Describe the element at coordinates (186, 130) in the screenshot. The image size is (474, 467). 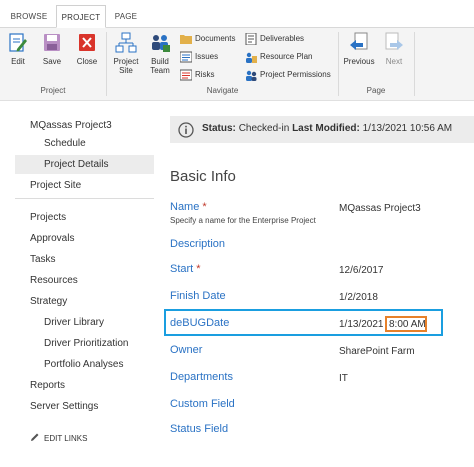
I see `info-icon` at that location.